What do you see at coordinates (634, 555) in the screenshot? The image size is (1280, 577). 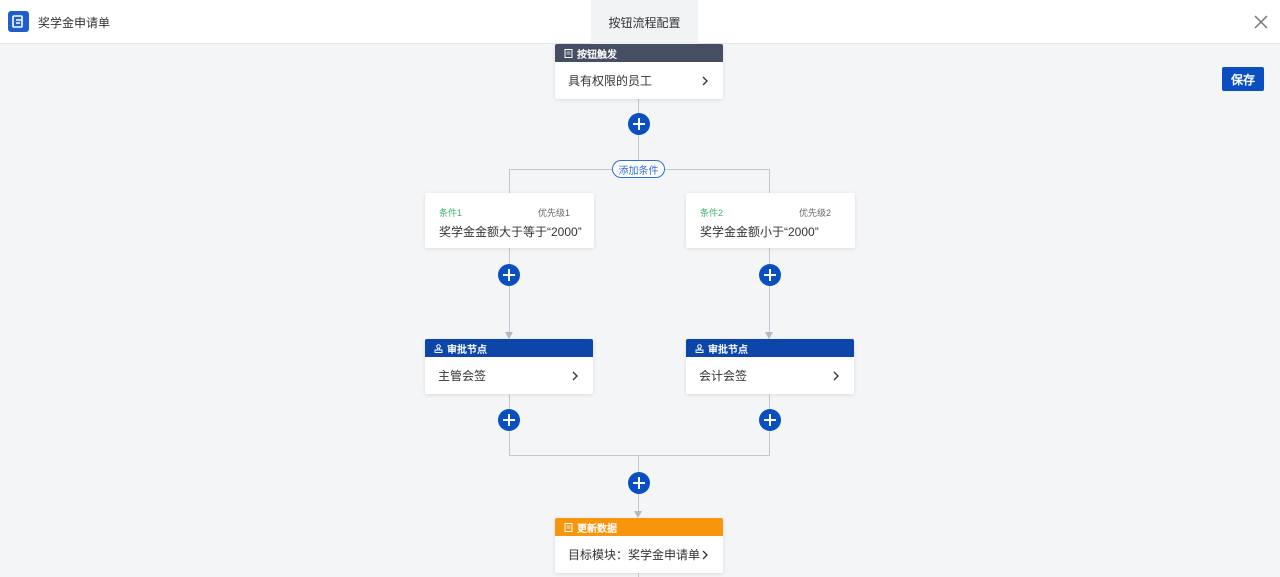 I see `update-data-node-text: 目标模块：奖学金申请单` at bounding box center [634, 555].